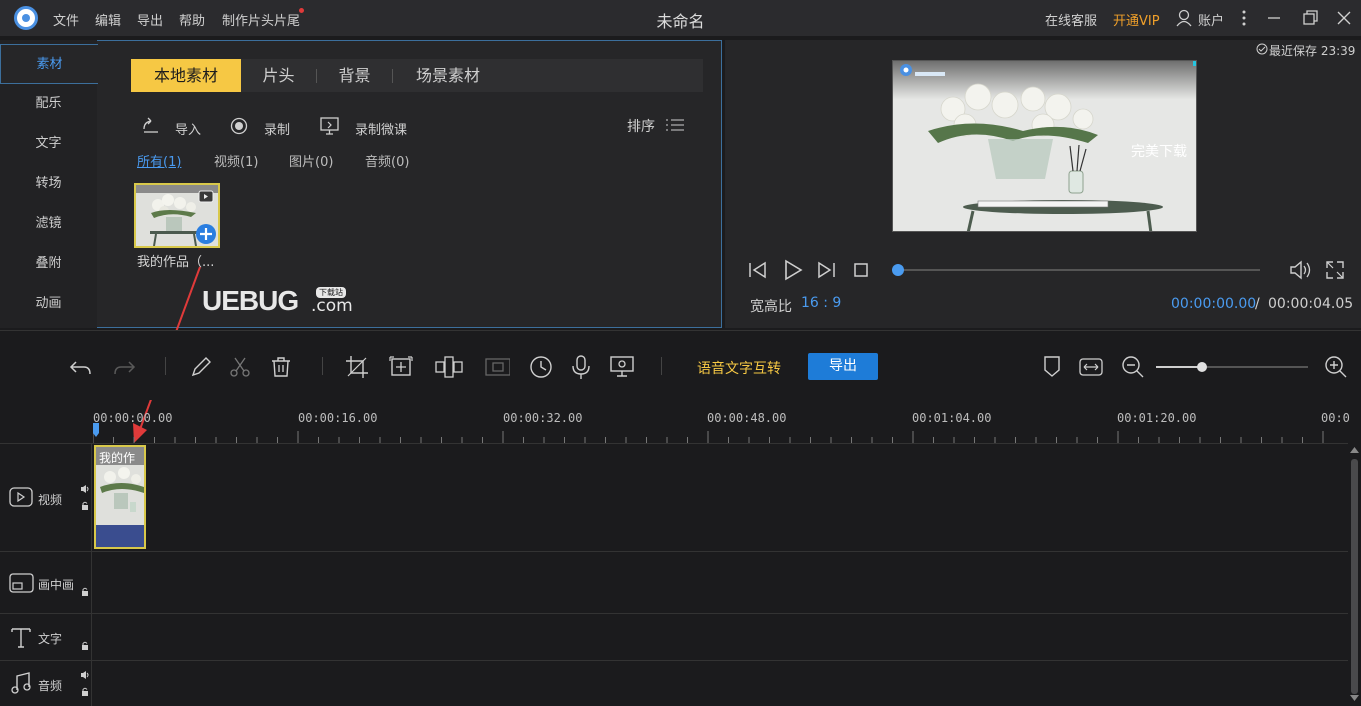  I want to click on playback-progress-handle, so click(898, 270).